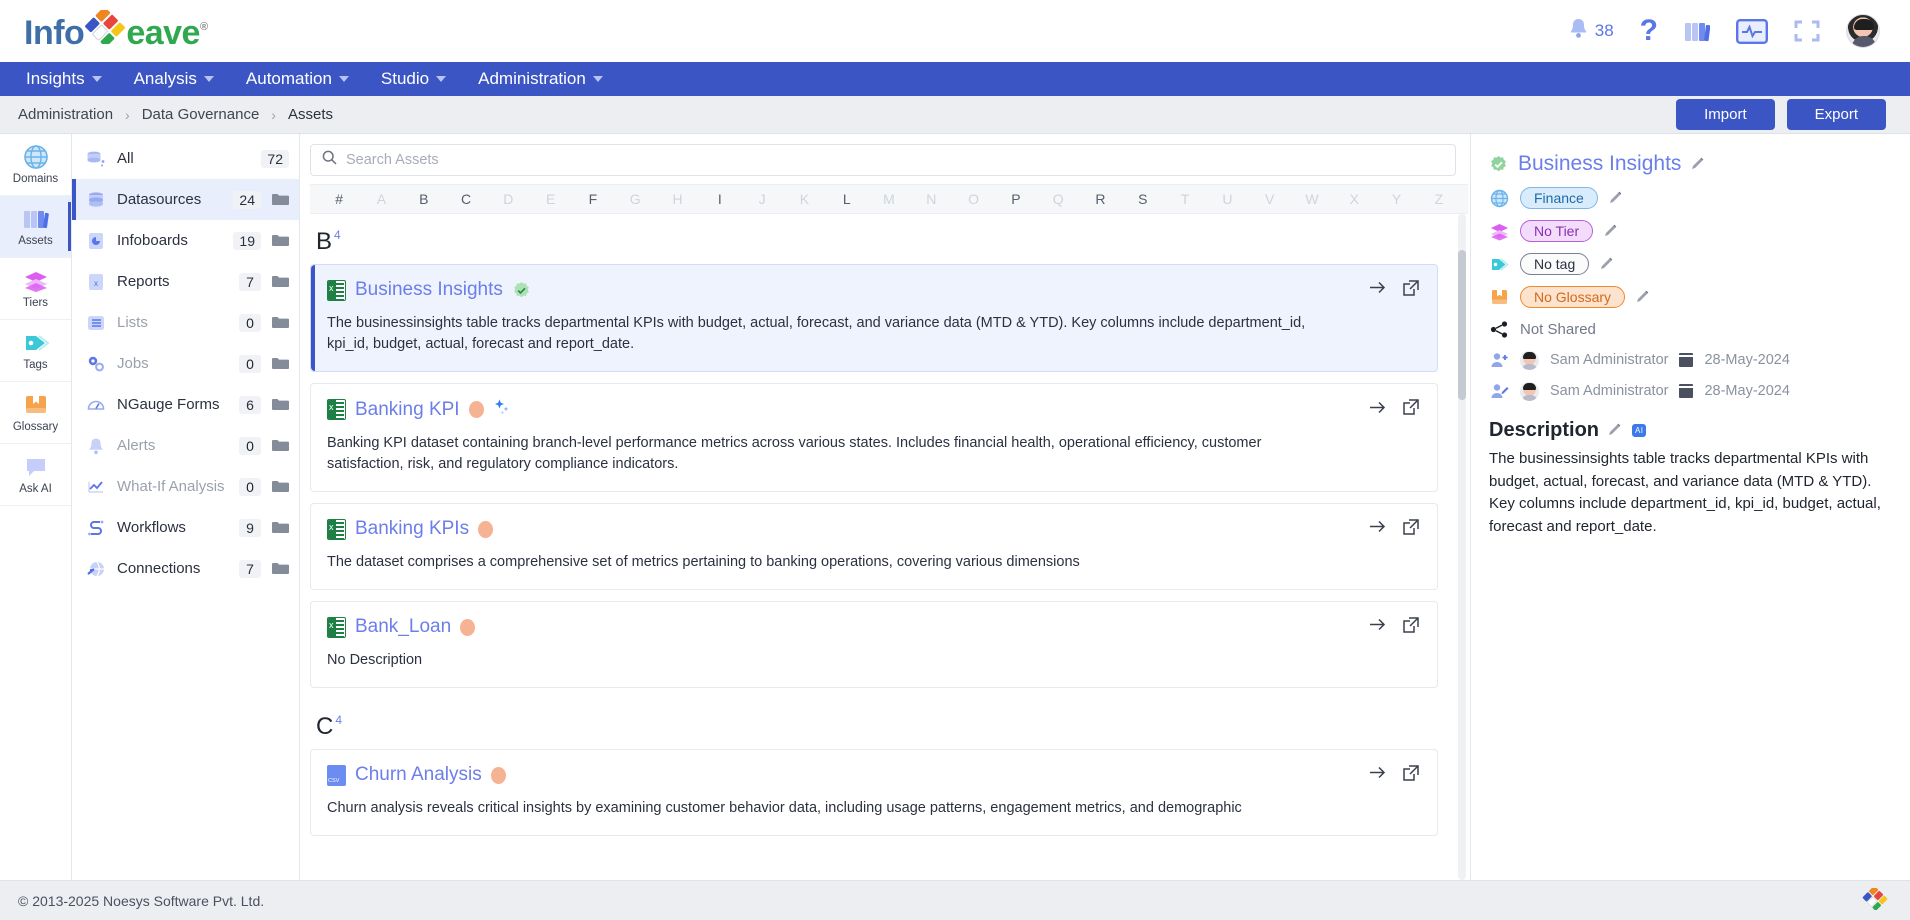 Image resolution: width=1910 pixels, height=920 pixels. Describe the element at coordinates (874, 793) in the screenshot. I see `asset-card-churn-analysis: Churn Analysis Churn ana` at that location.